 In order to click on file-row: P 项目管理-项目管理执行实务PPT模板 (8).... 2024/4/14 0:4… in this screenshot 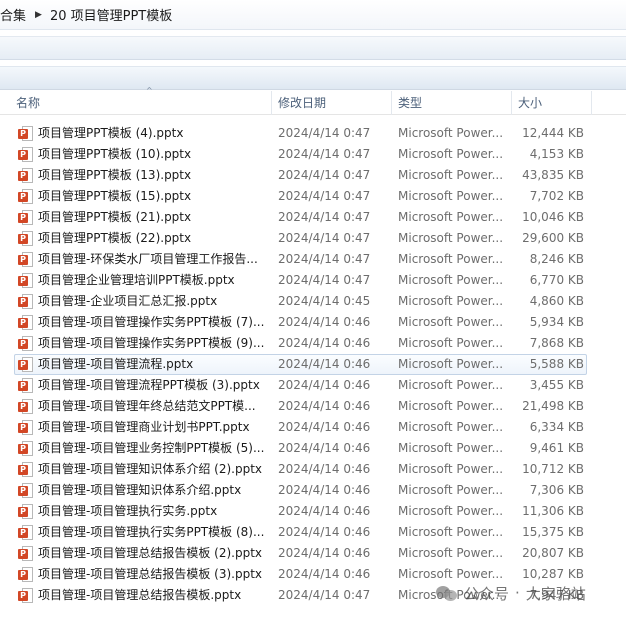, I will do `click(313, 532)`.